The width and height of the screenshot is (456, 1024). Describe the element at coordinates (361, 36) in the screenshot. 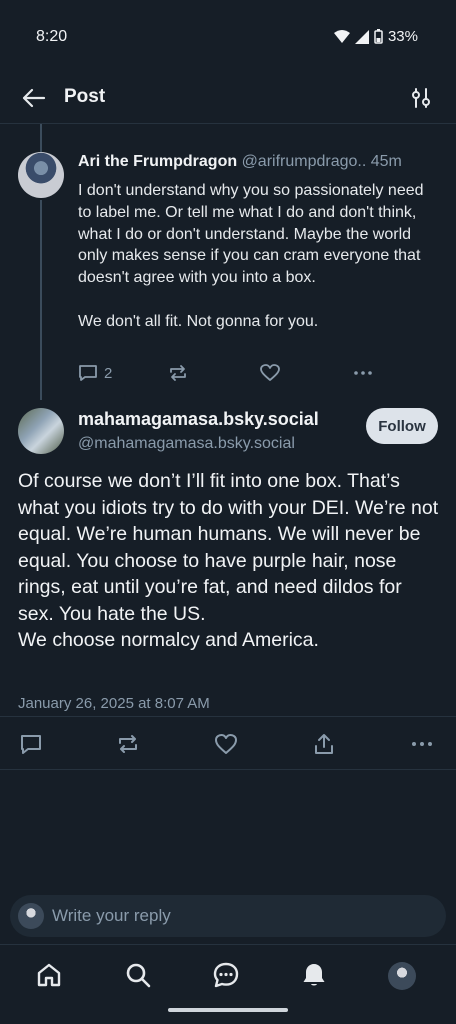

I see `signal-icon` at that location.